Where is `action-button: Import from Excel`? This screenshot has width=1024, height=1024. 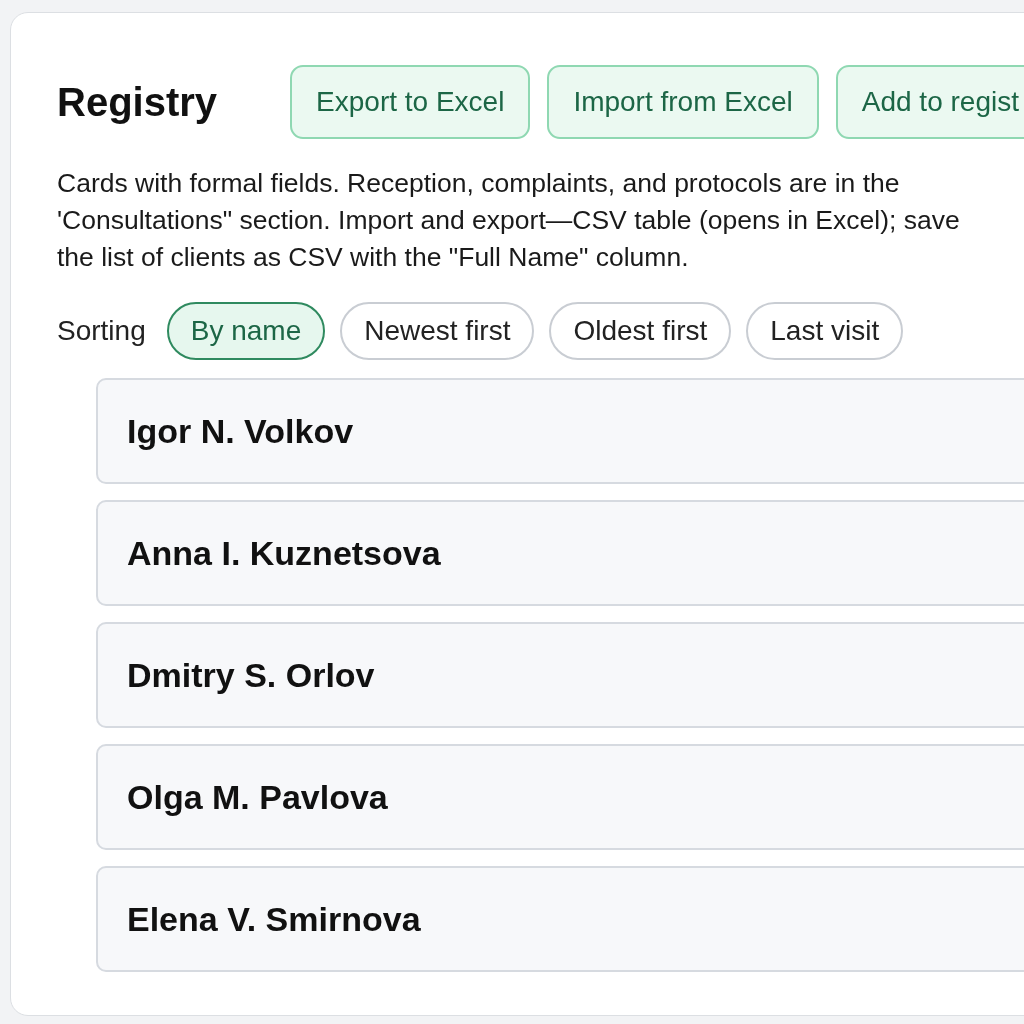
action-button: Import from Excel is located at coordinates (683, 102).